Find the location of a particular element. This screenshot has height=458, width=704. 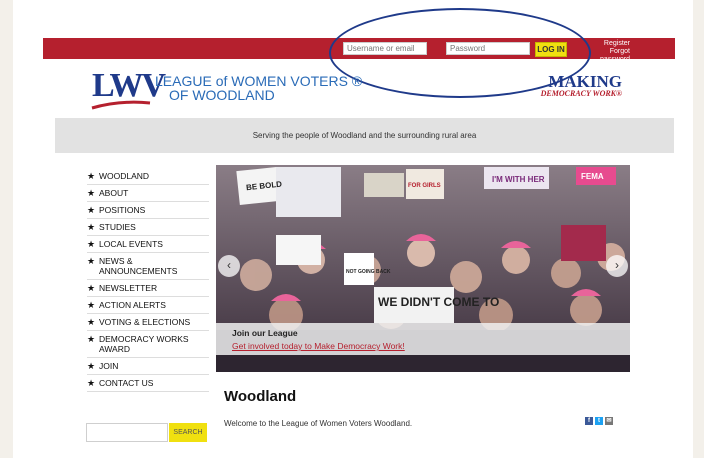

sidebar-item-join: ★ JOIN is located at coordinates (148, 366).